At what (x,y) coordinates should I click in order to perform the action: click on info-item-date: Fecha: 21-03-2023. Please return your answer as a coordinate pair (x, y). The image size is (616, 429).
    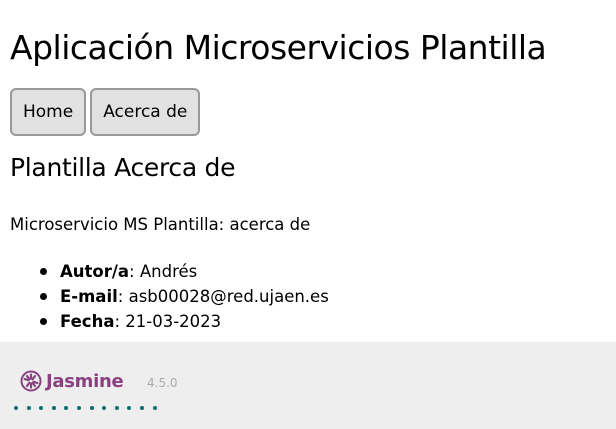
    Looking at the image, I should click on (184, 321).